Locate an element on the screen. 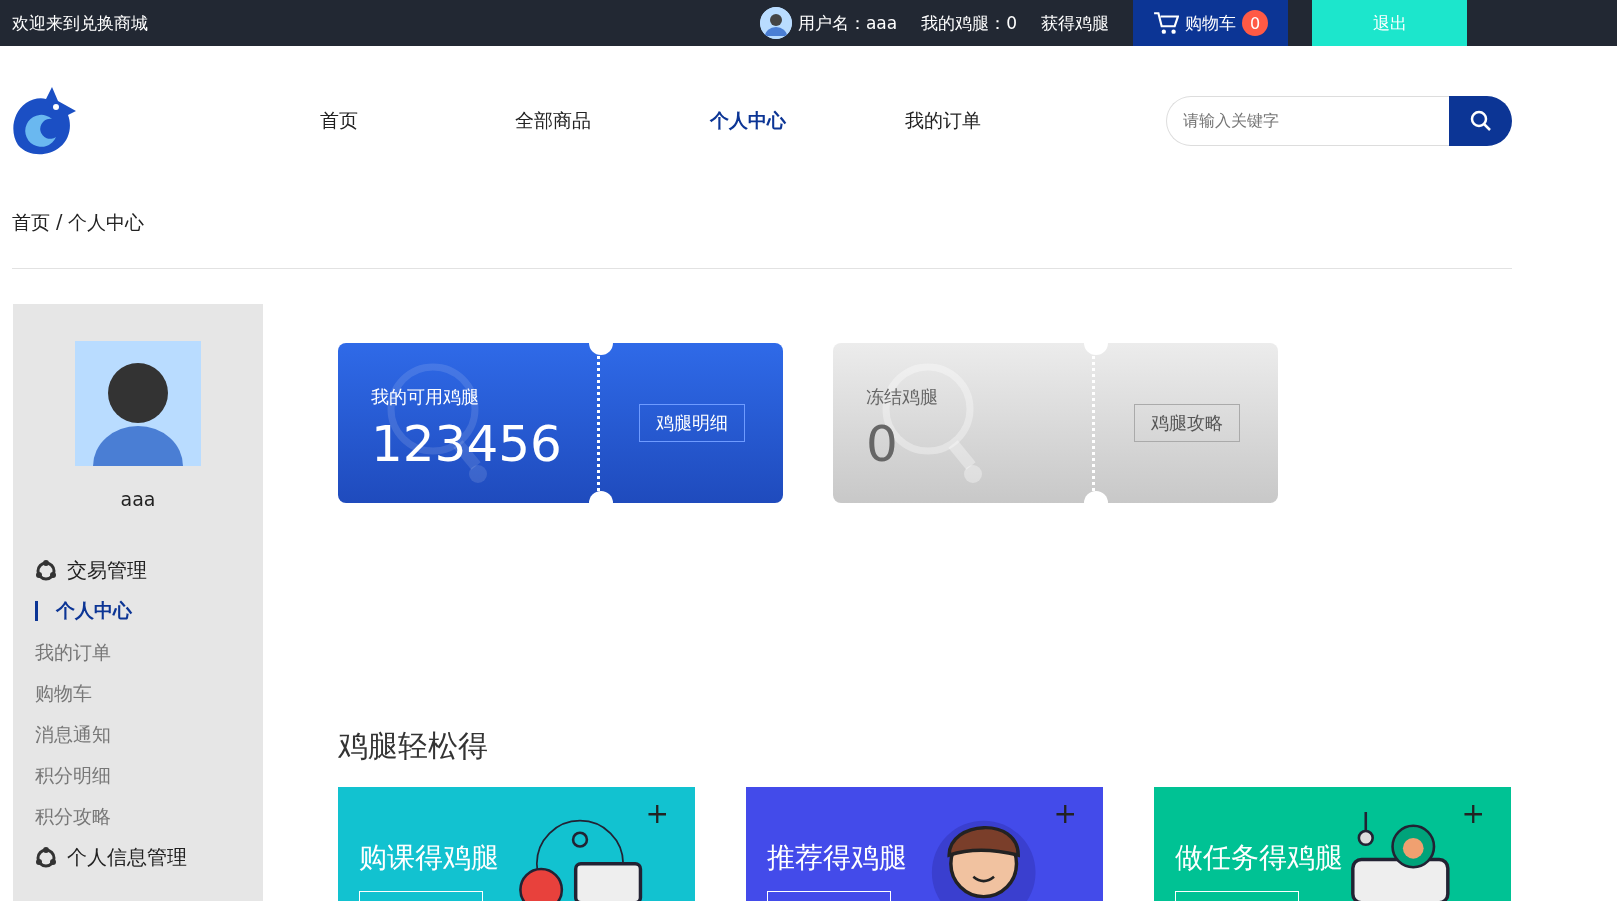 The image size is (1617, 901). breadcrumb-item: 首页 is located at coordinates (31, 223).